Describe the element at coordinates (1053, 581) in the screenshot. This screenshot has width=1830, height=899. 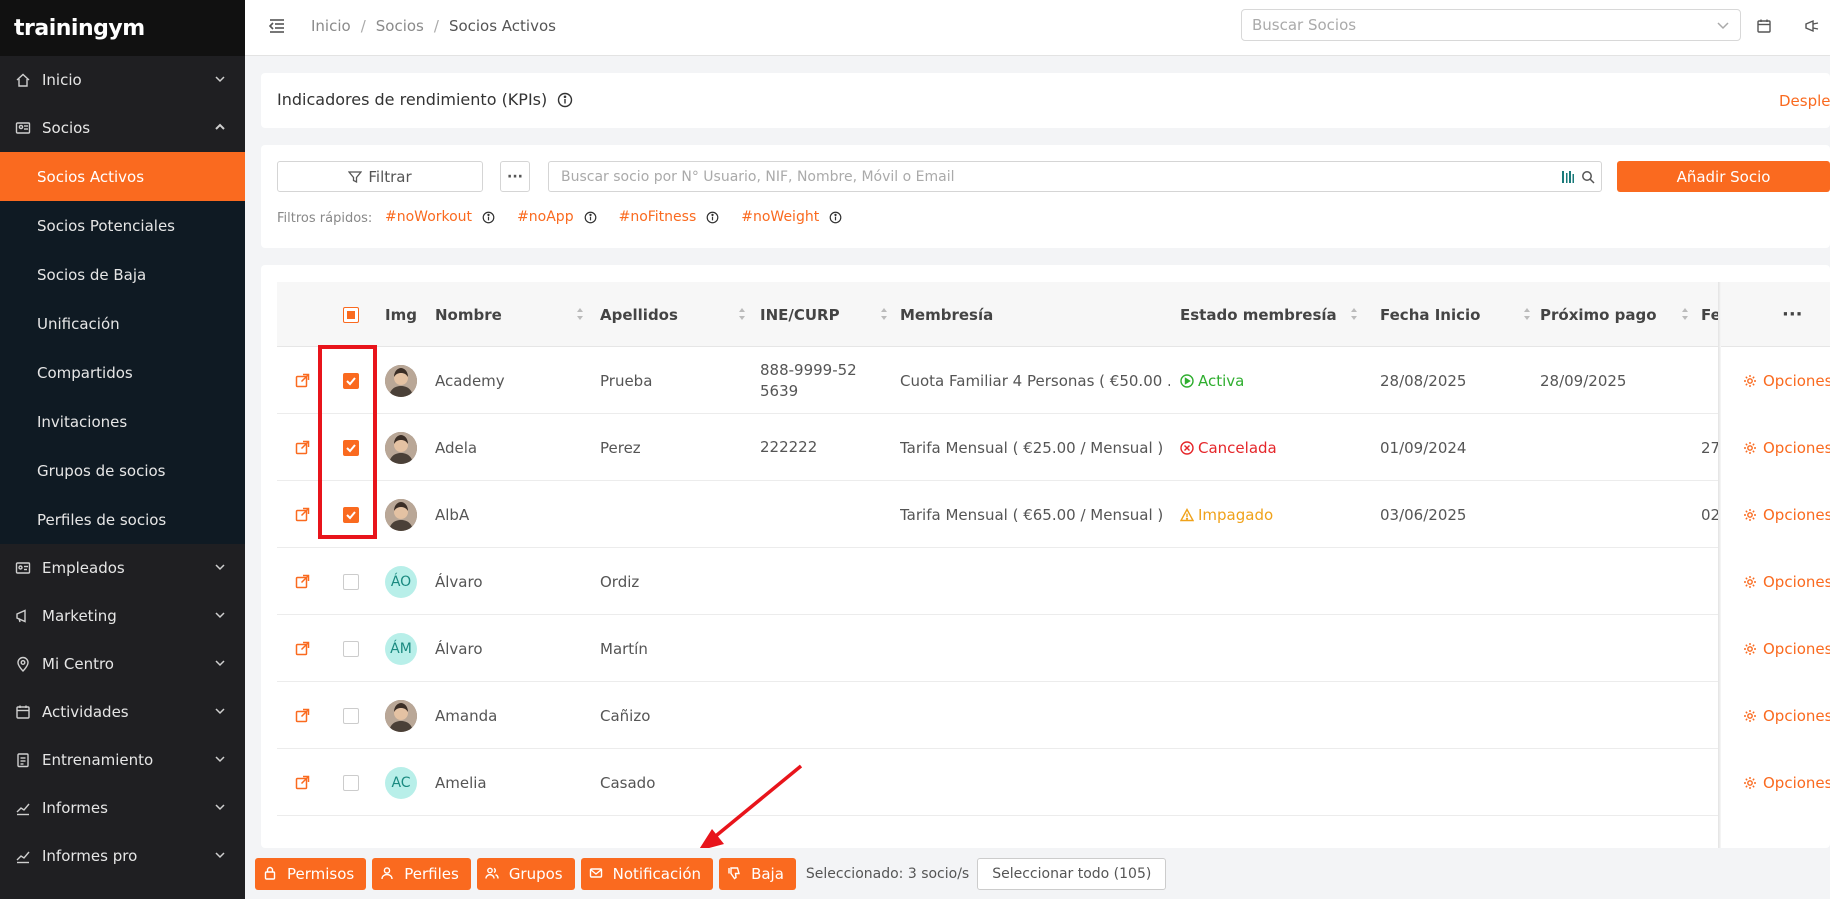
I see `table-row: ÁO Álvaro Ordiz Opciones` at that location.